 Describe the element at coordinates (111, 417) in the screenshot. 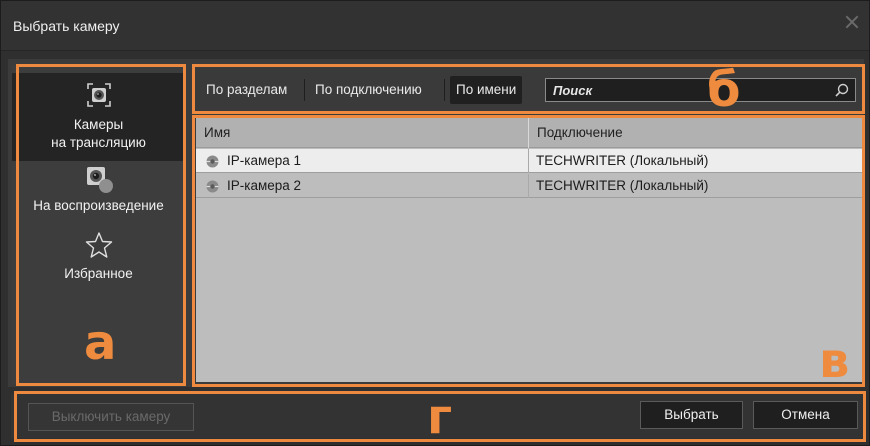

I see `disable-camera-button: Выключить камеру` at that location.